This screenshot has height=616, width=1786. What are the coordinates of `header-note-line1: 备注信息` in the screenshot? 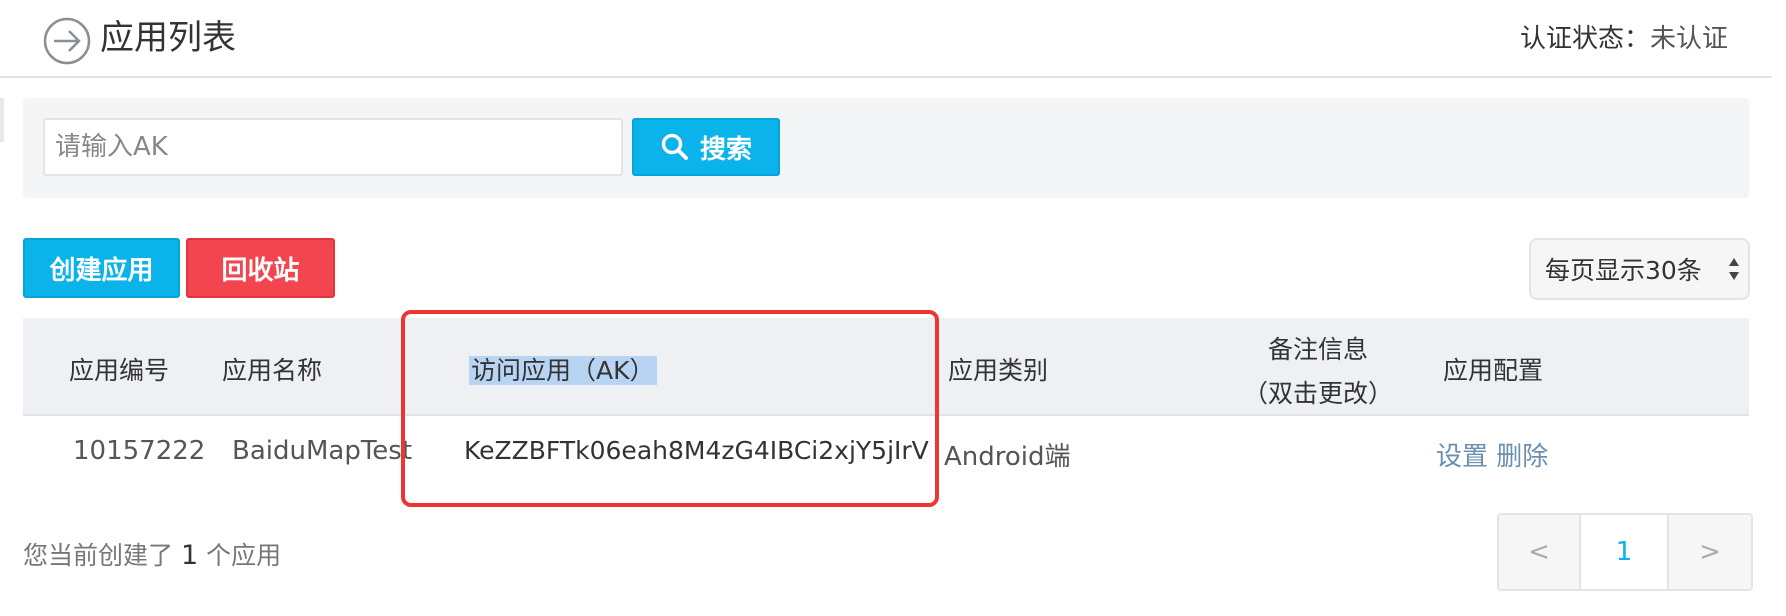 It's located at (1317, 349).